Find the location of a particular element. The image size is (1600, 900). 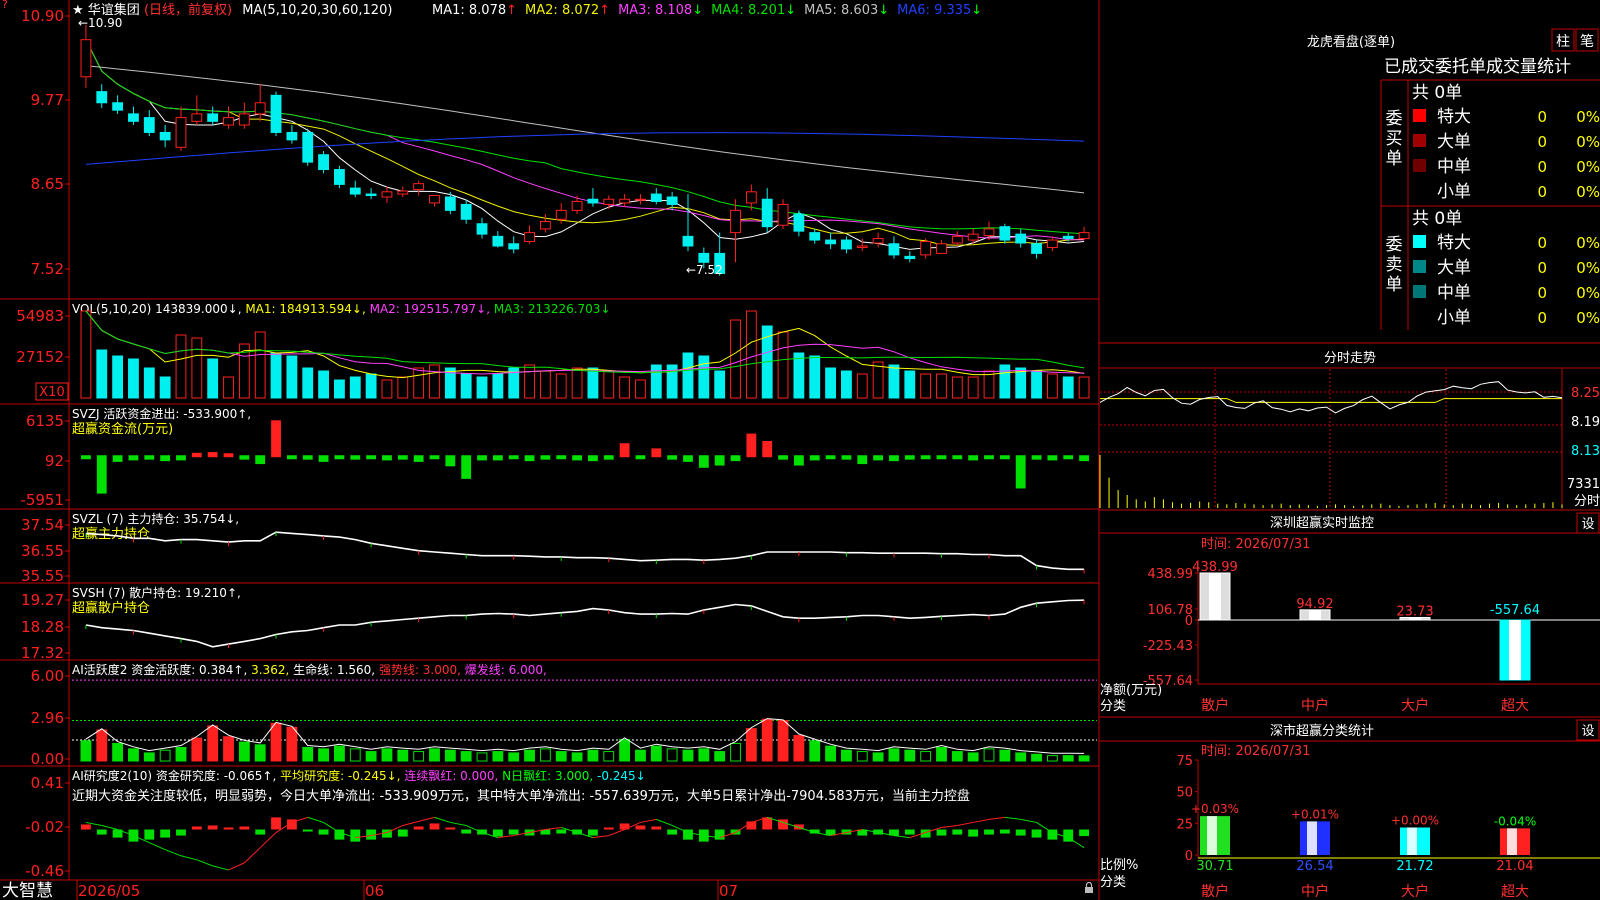

lhb-tab-tick: 笔 is located at coordinates (1587, 40).